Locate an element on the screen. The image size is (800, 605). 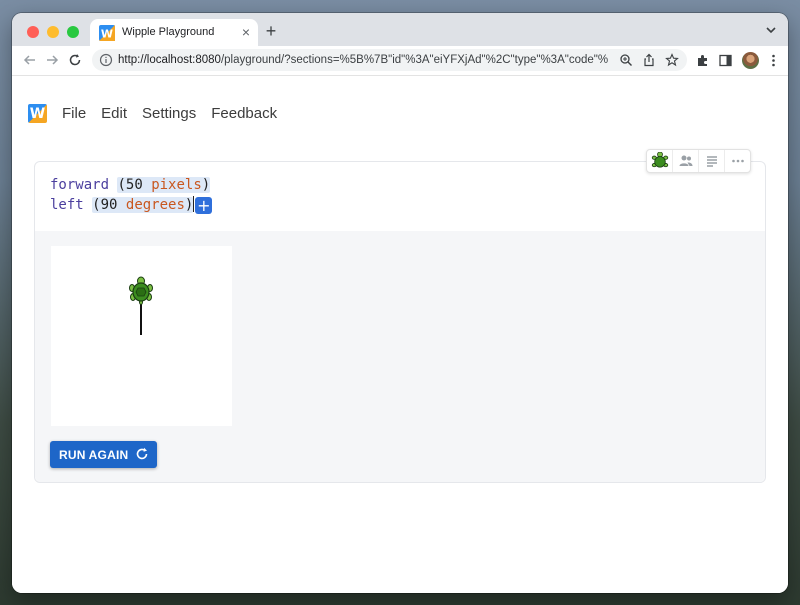
menu-bar: File Edit Settings Feedback is located at coordinates (177, 113).